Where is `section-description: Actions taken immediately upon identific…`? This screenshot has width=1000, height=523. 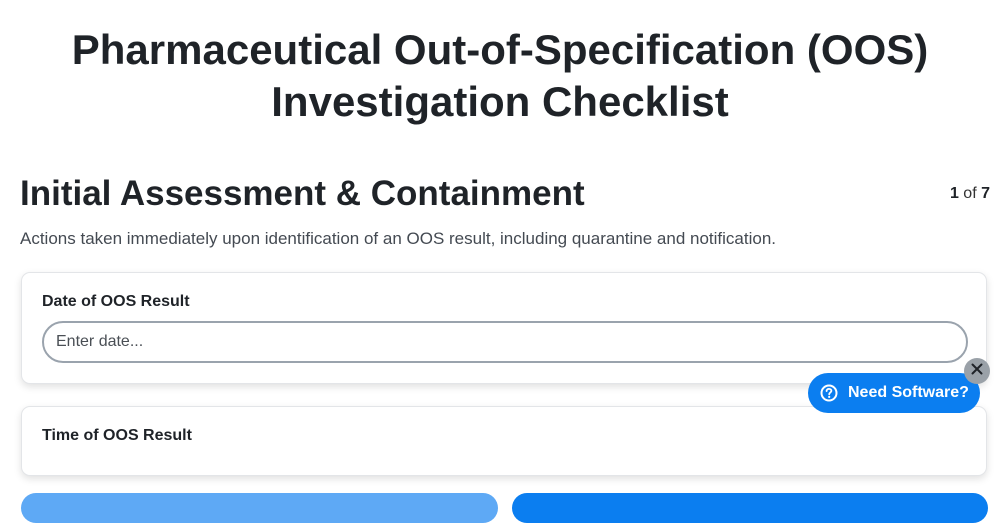 section-description: Actions taken immediately upon identific… is located at coordinates (398, 238).